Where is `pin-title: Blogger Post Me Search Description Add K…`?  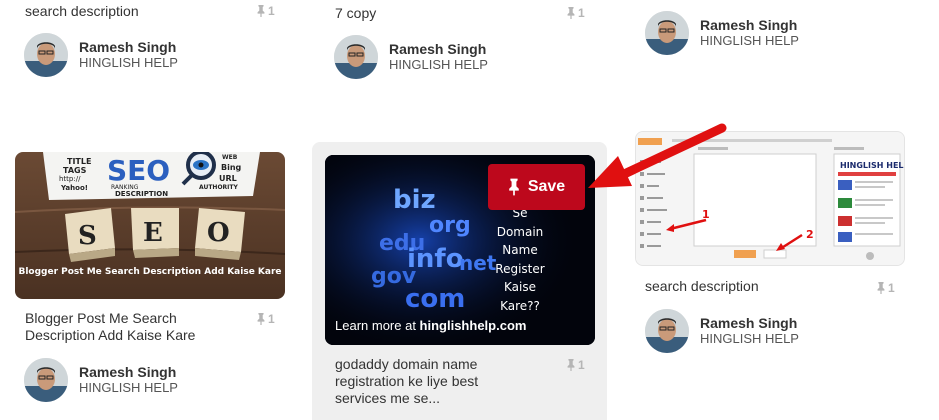
pin-title: Blogger Post Me Search Description Add K… is located at coordinates (132, 327).